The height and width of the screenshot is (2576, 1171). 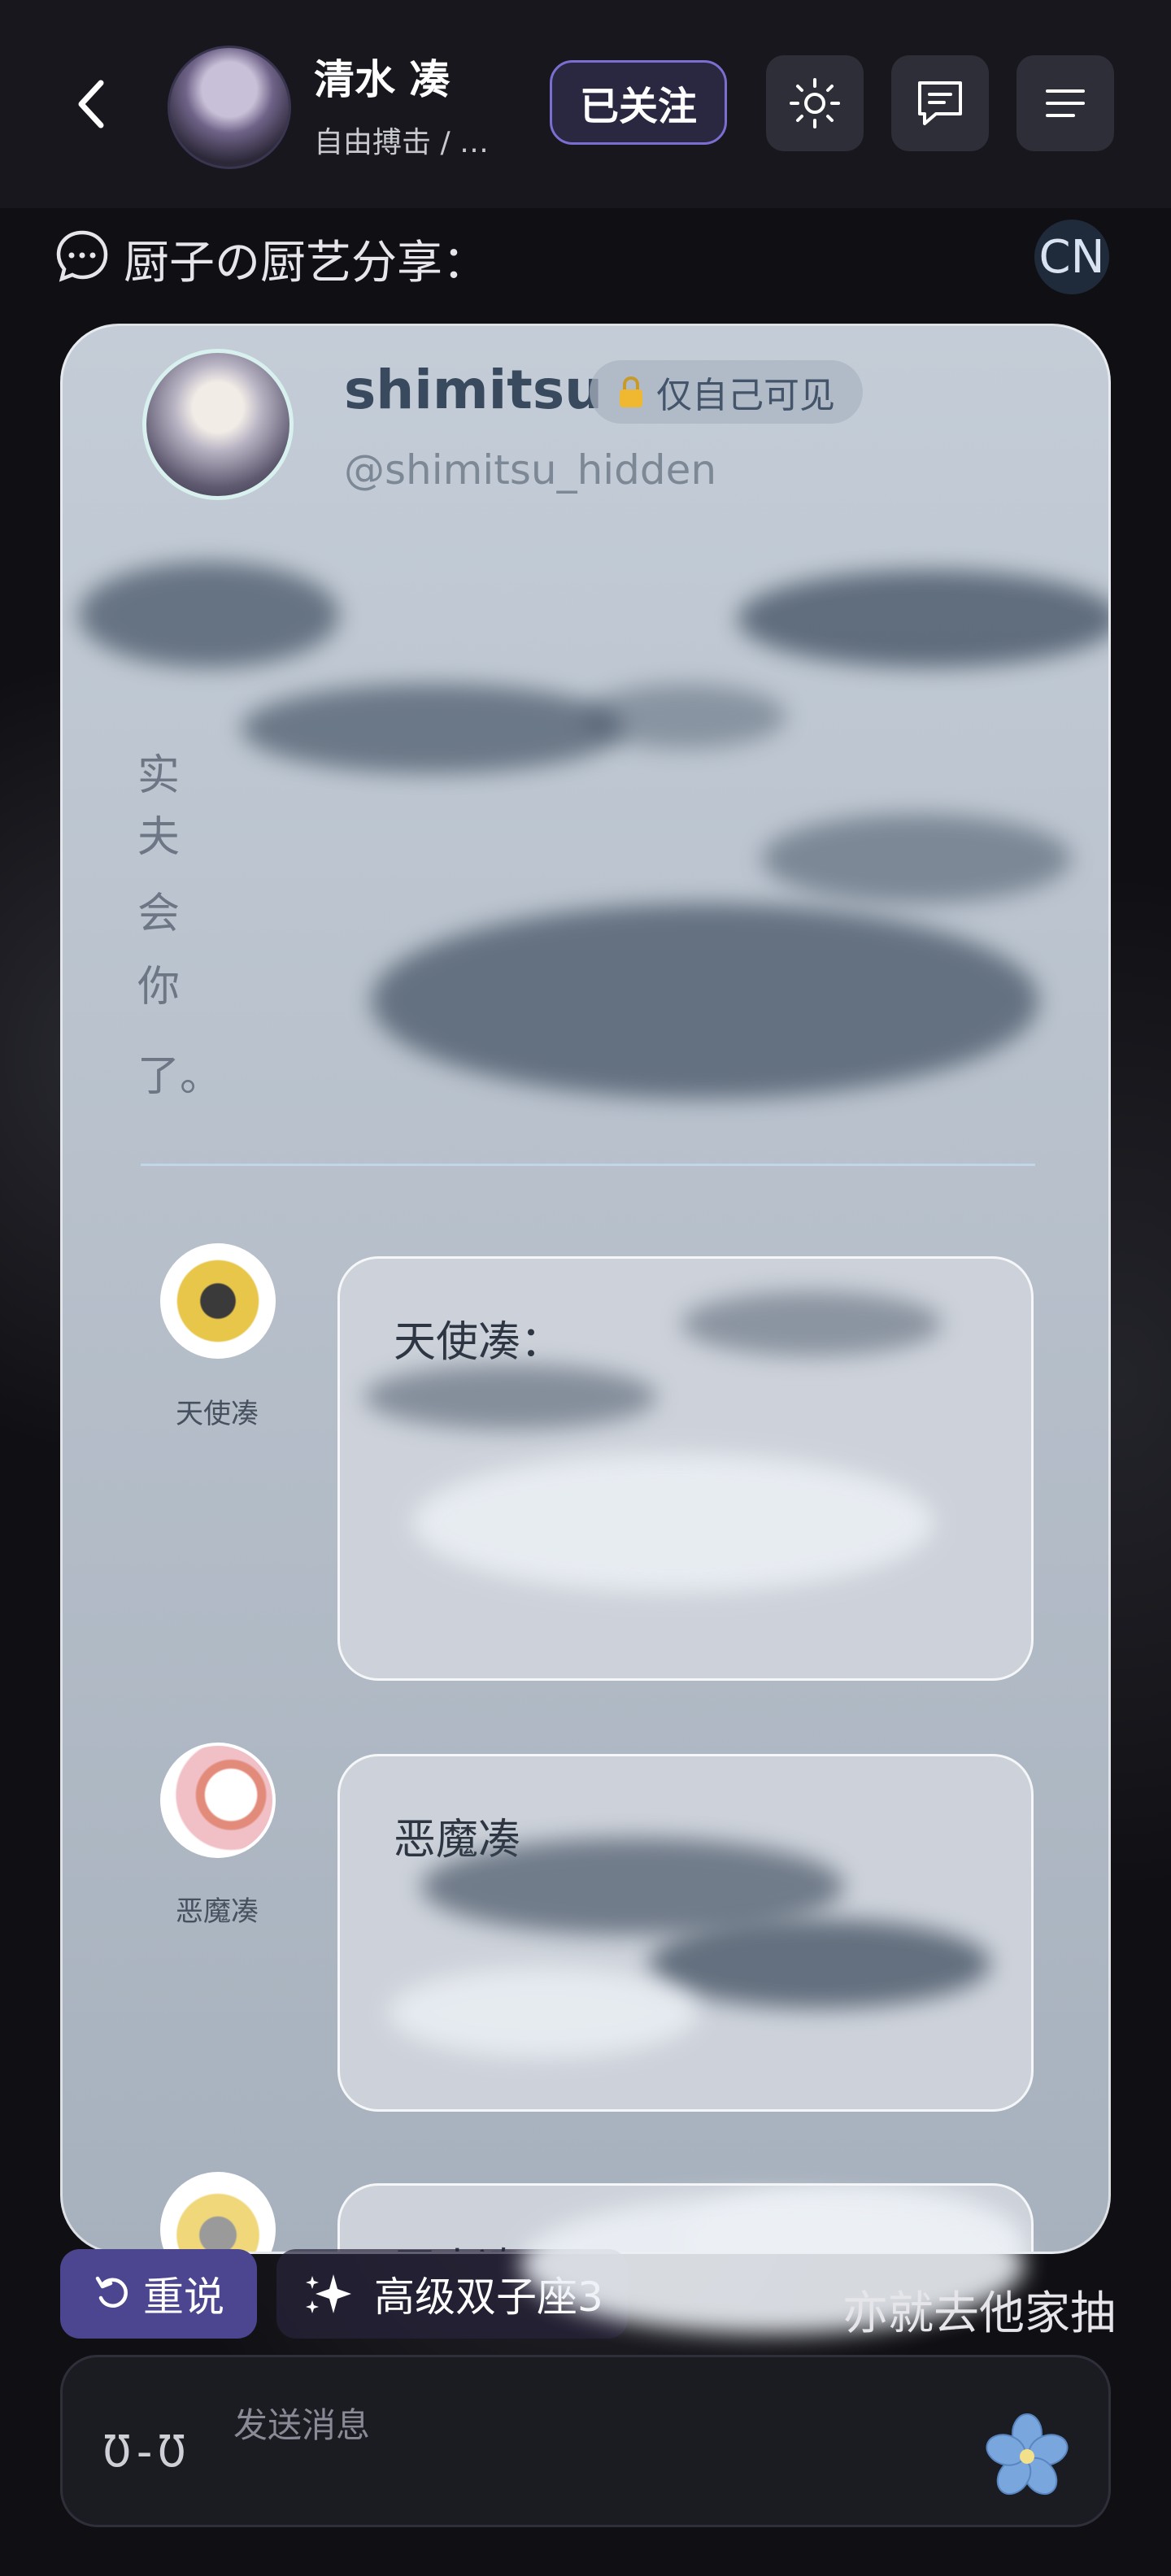 I want to click on follow-button: 已关注, so click(x=638, y=103).